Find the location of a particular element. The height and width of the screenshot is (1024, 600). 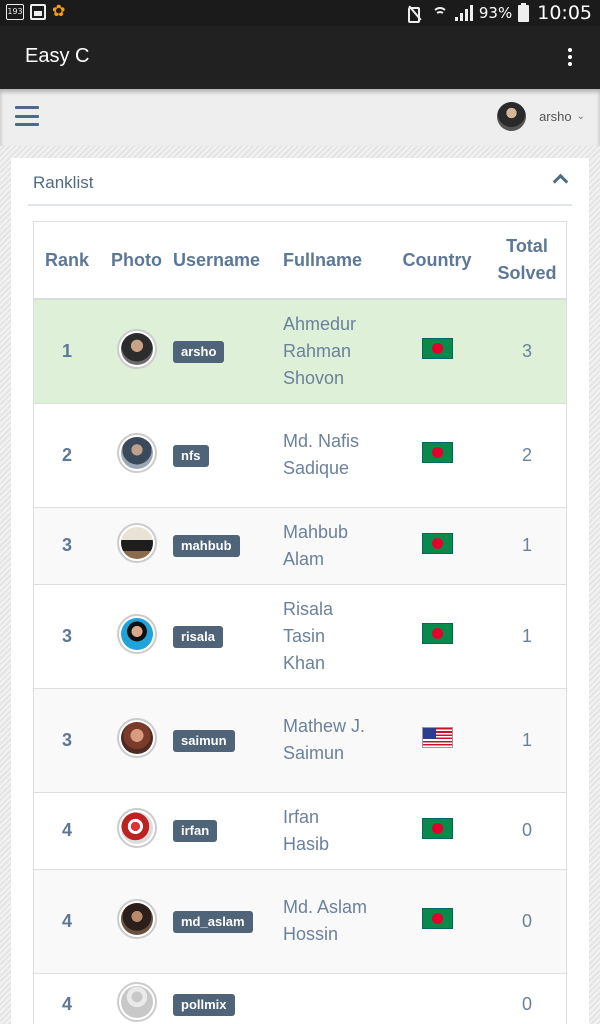

panel-title: Ranklist is located at coordinates (63, 182).